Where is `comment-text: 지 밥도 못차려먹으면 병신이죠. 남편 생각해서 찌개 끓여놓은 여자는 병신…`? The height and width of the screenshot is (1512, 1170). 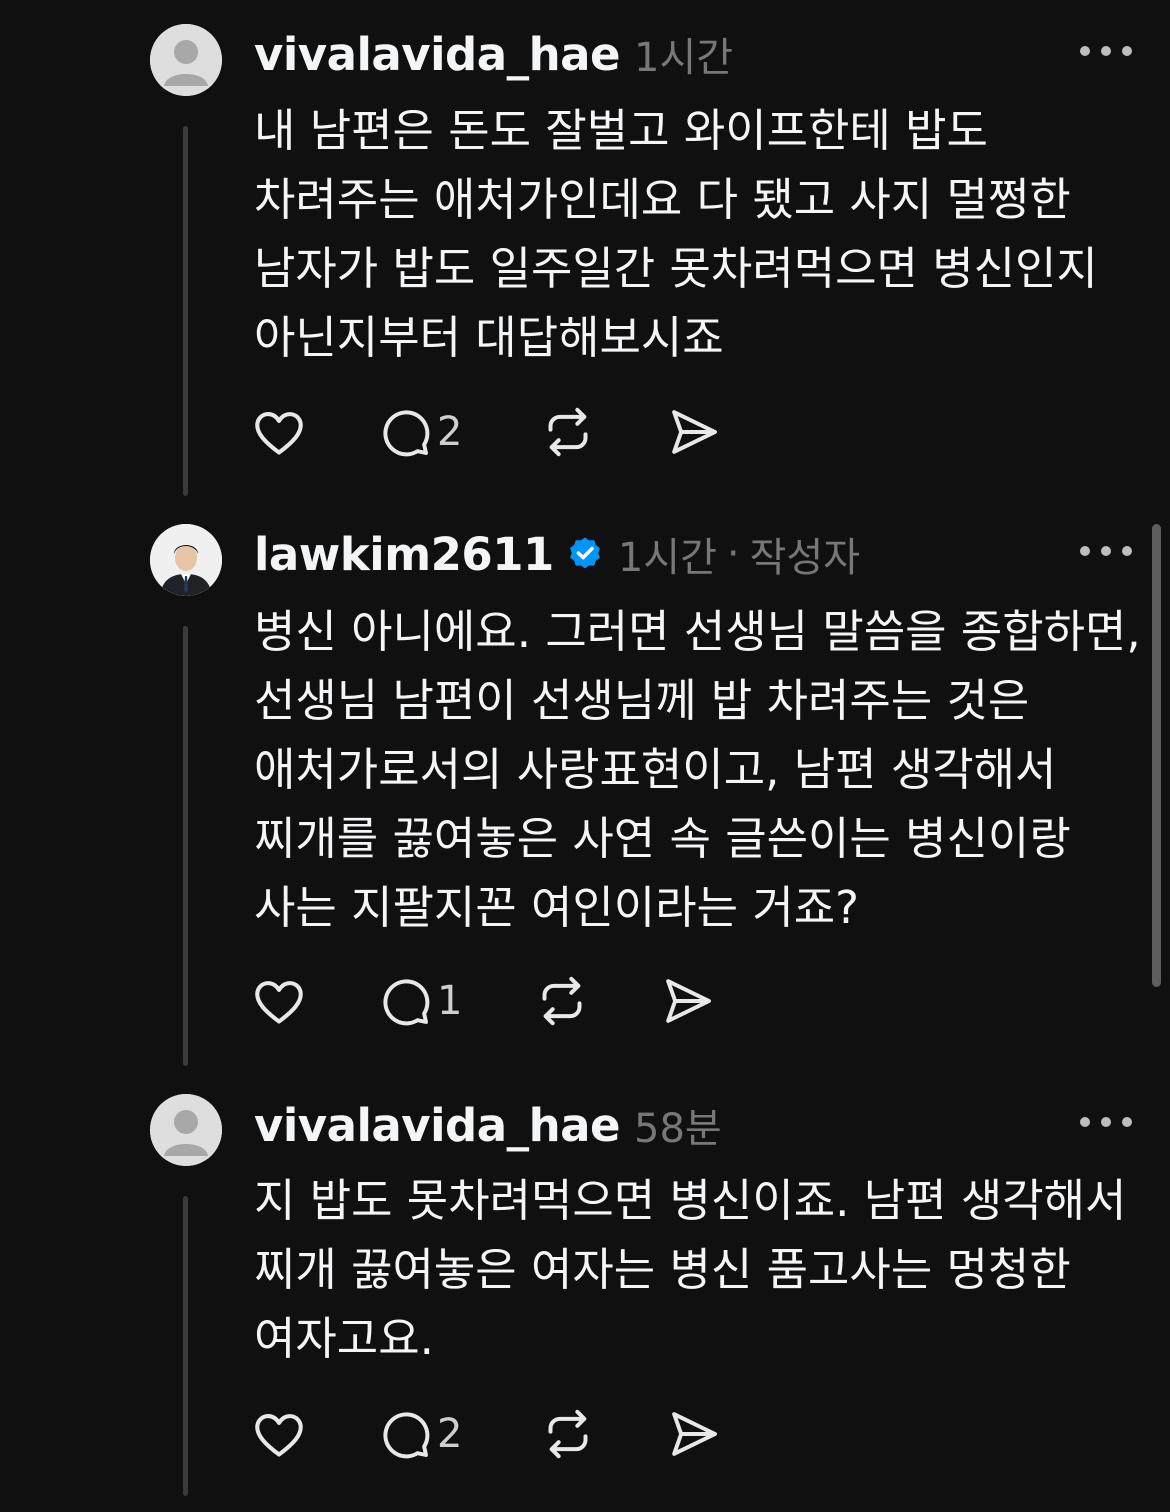 comment-text: 지 밥도 못차려먹으면 병신이죠. 남편 생각해서 찌개 끓여놓은 여자는 병신… is located at coordinates (690, 1269).